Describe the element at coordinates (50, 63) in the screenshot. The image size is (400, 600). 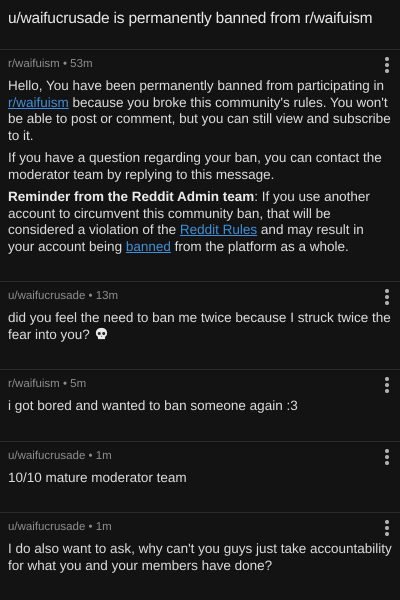
I see `message-meta: r/waifuism • 53m` at that location.